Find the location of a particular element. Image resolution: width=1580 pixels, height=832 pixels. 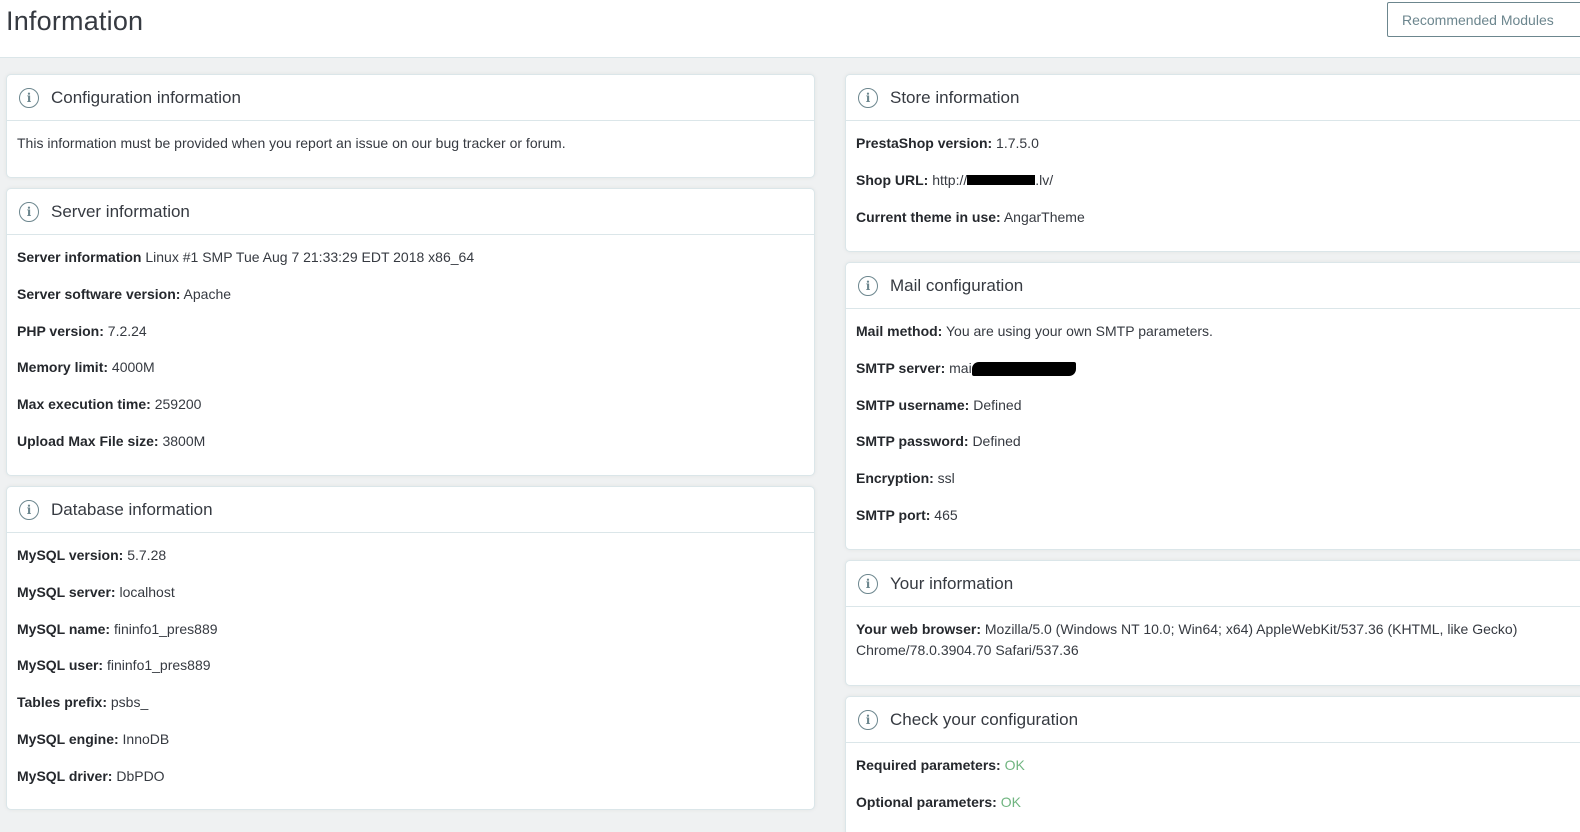

row-value: localhost is located at coordinates (147, 591).